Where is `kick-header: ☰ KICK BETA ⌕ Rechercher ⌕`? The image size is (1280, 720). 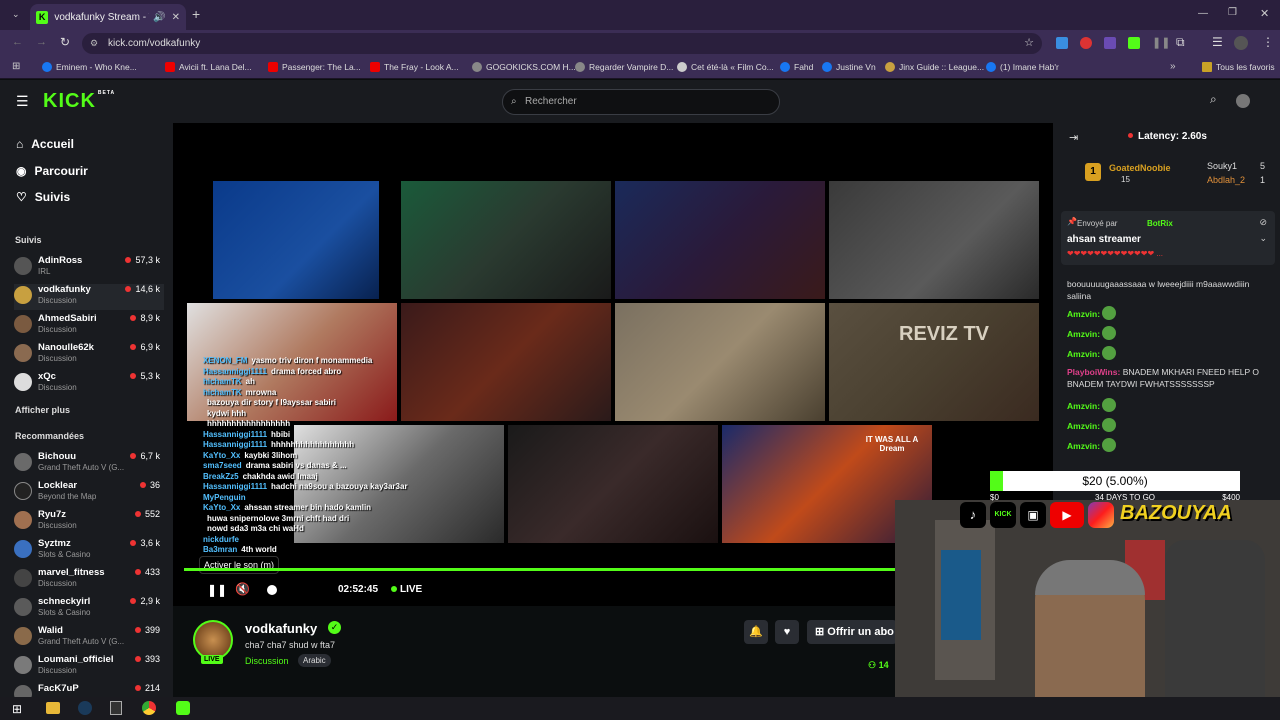 kick-header: ☰ KICK BETA ⌕ Rechercher ⌕ is located at coordinates (640, 101).